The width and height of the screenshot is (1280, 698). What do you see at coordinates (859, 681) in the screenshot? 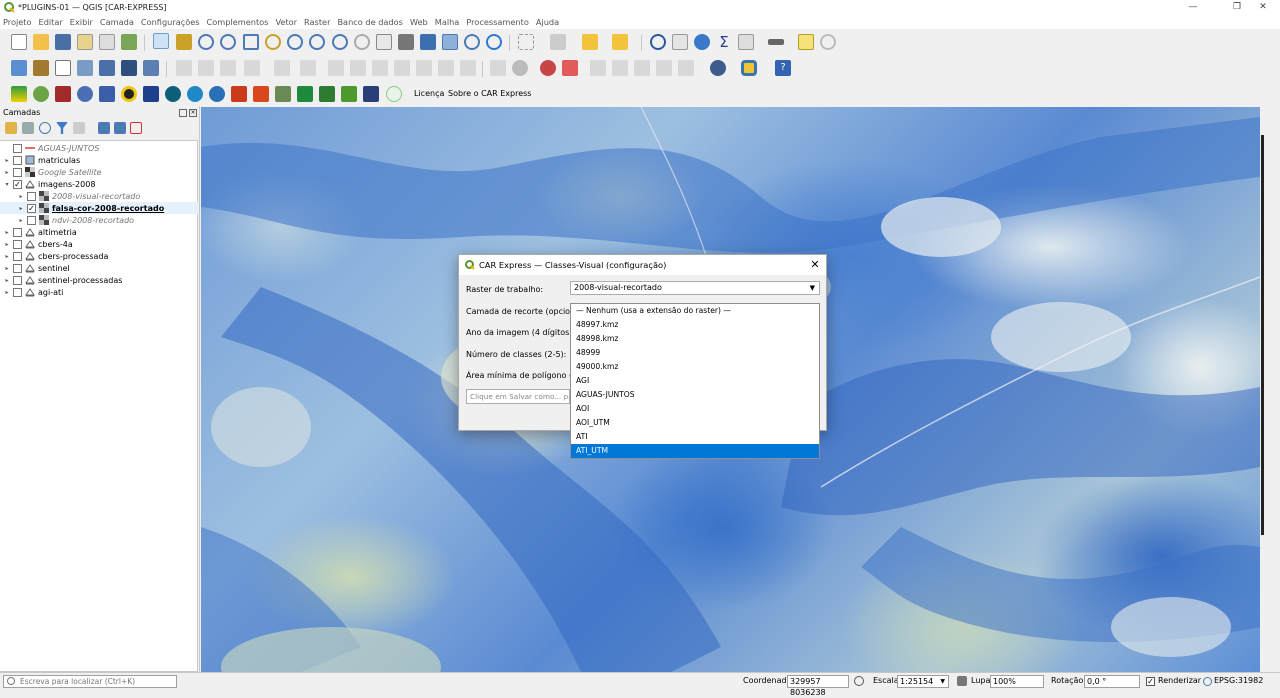
I see `toggle-extents-icon` at bounding box center [859, 681].